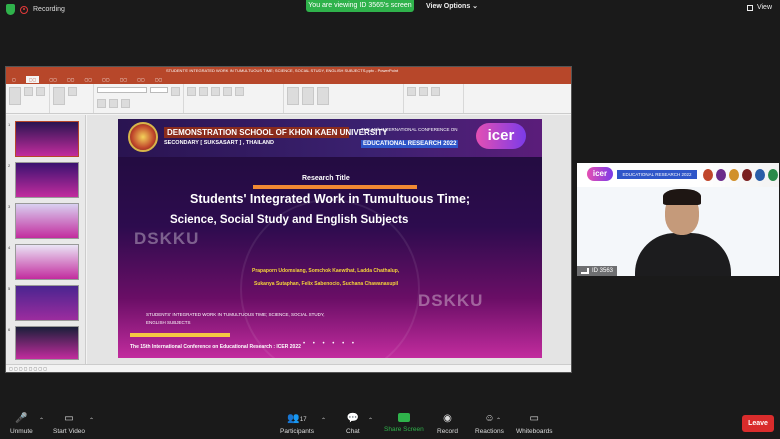  Describe the element at coordinates (227, 91) in the screenshot. I see `columns-icon` at that location.